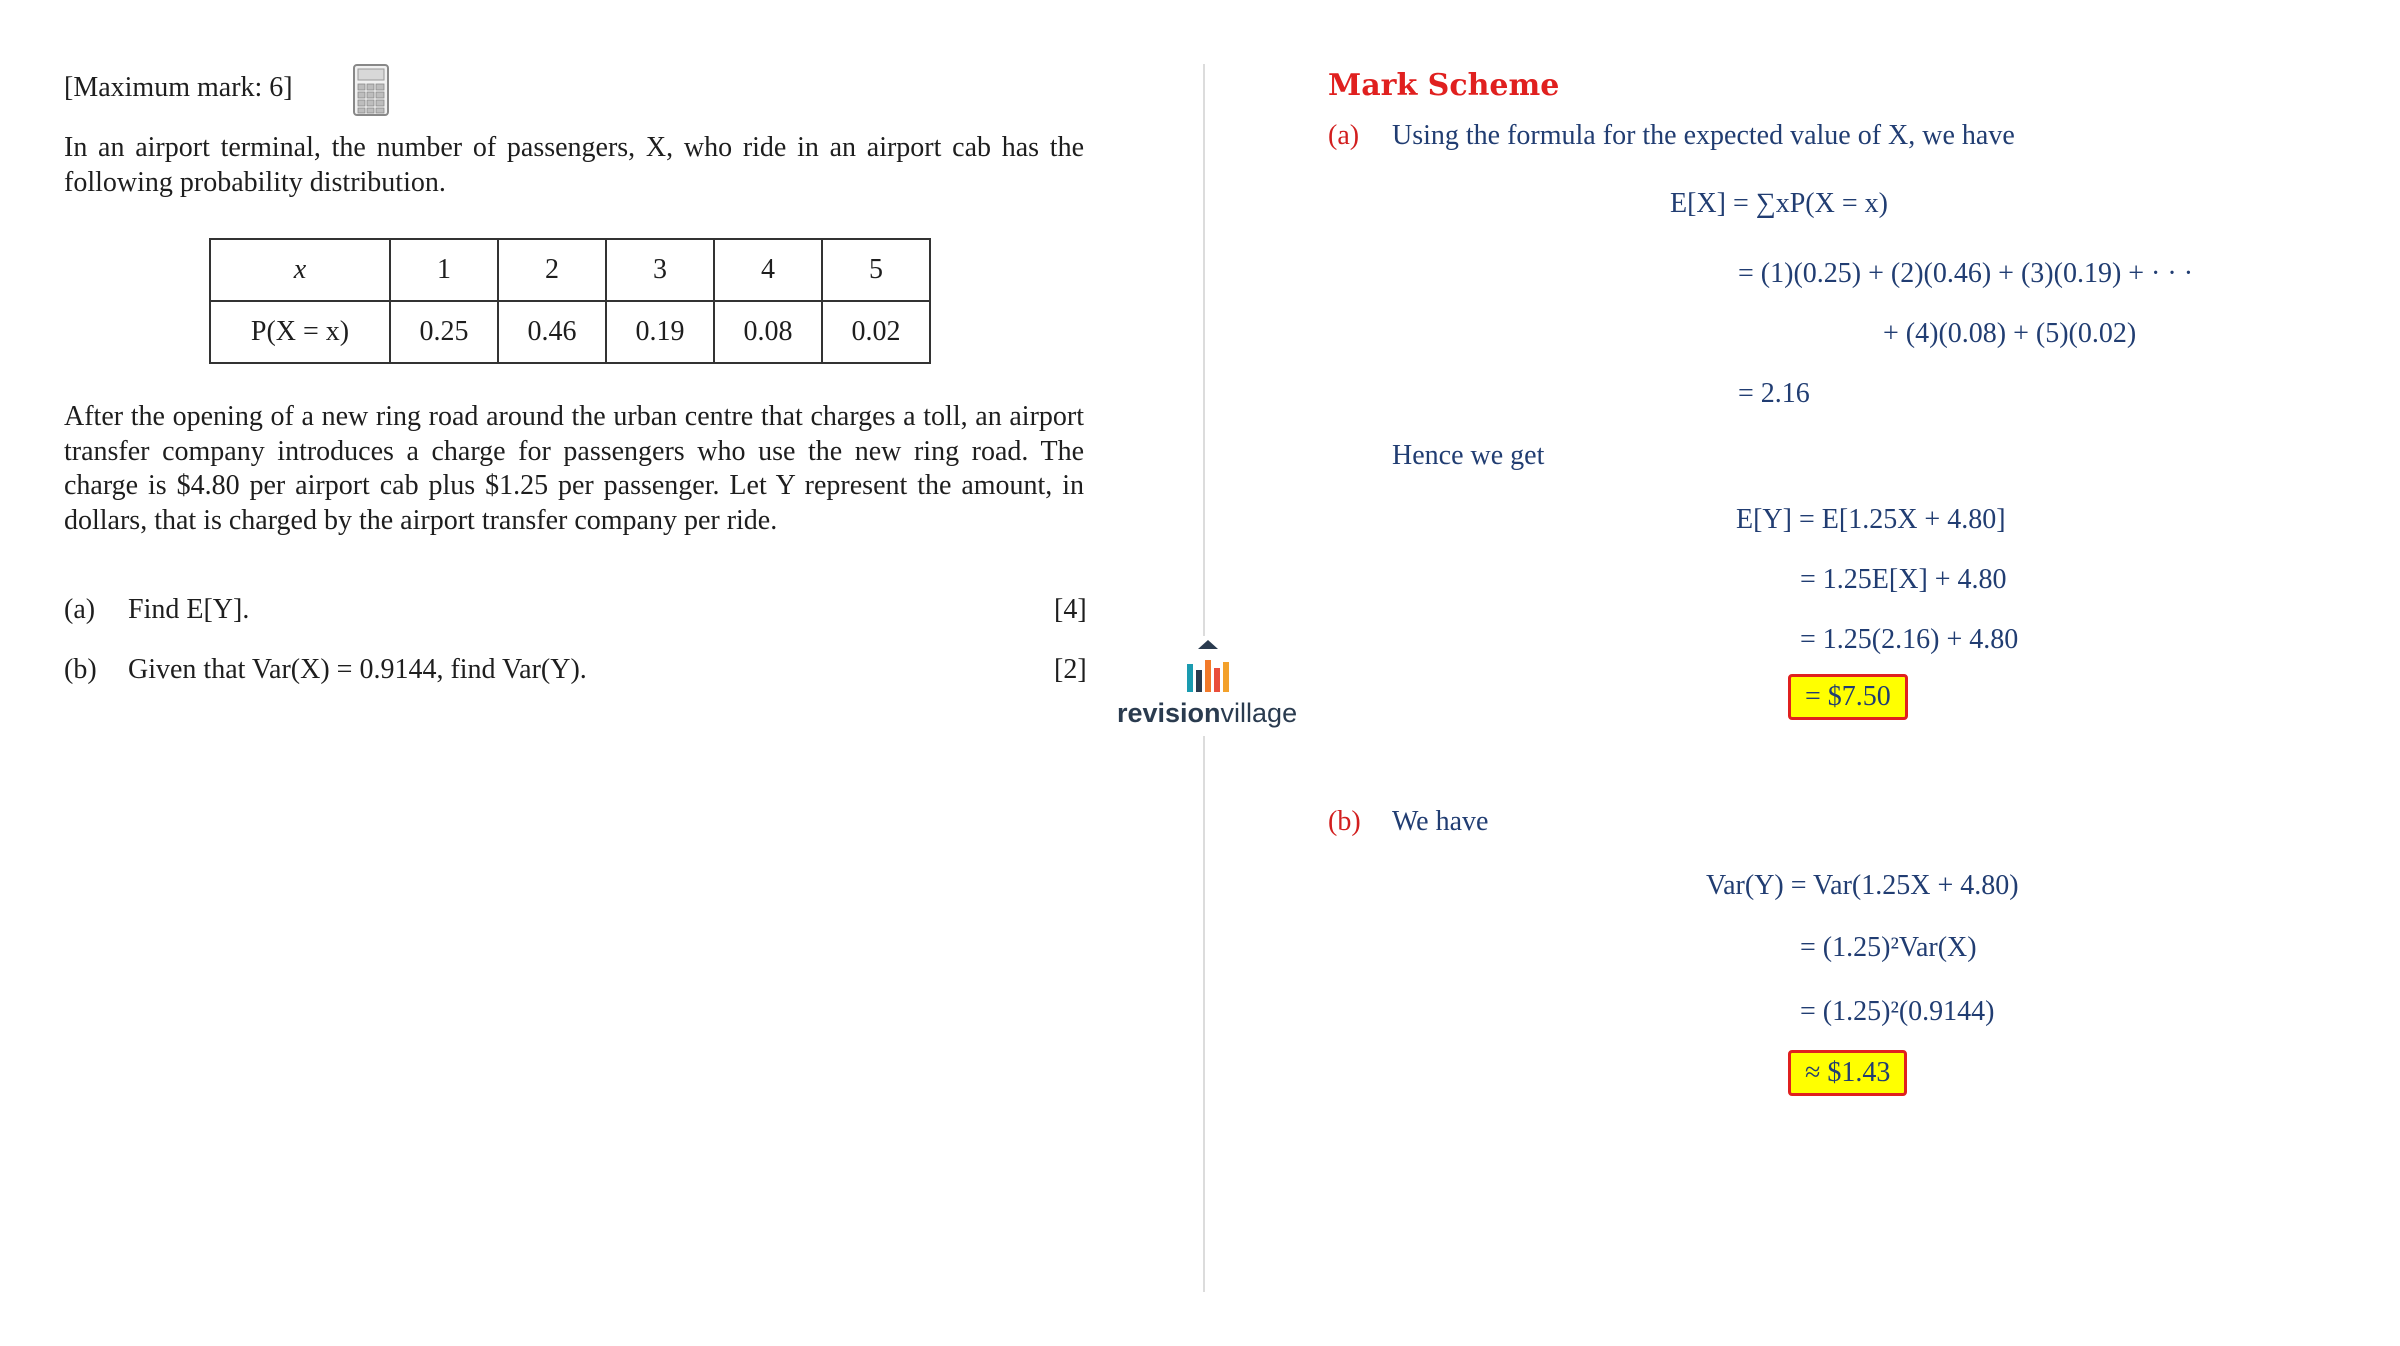 The width and height of the screenshot is (2400, 1346). What do you see at coordinates (371, 90) in the screenshot?
I see `calculator-icon` at bounding box center [371, 90].